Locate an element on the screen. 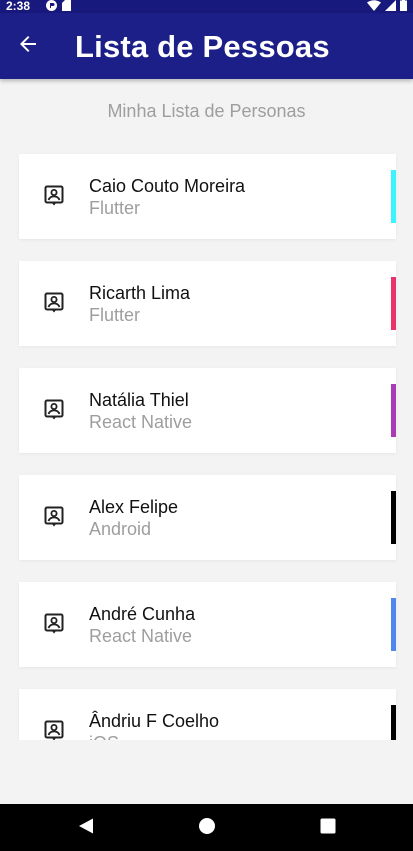 The image size is (413, 851). home-circle-icon is located at coordinates (207, 828).